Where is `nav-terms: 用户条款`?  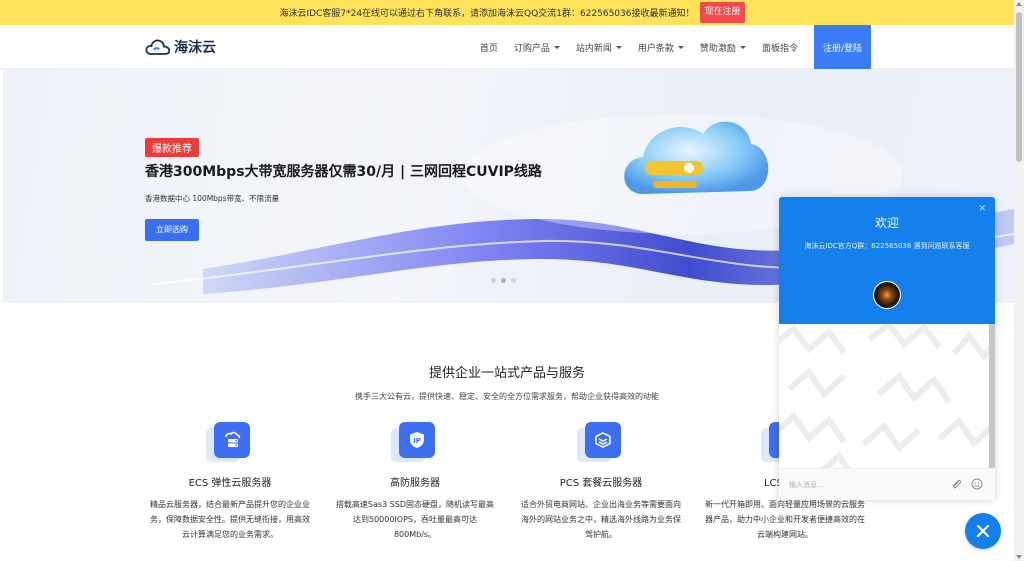
nav-terms: 用户条款 is located at coordinates (661, 47).